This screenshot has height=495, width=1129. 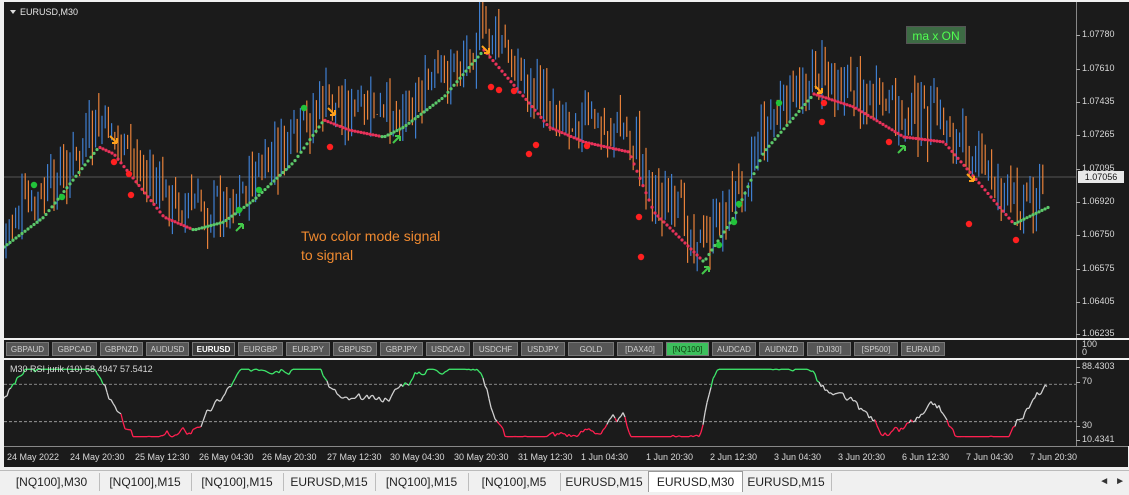 I want to click on tab-scroll-right-icon: ►, so click(x=1120, y=481).